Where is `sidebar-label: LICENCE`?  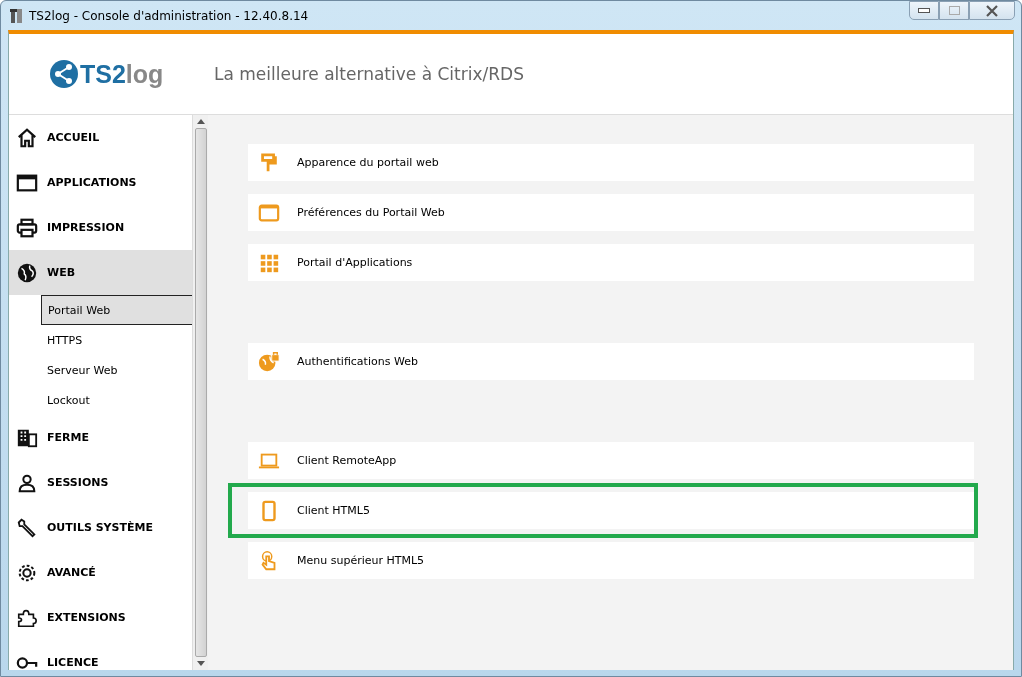
sidebar-label: LICENCE is located at coordinates (73, 662).